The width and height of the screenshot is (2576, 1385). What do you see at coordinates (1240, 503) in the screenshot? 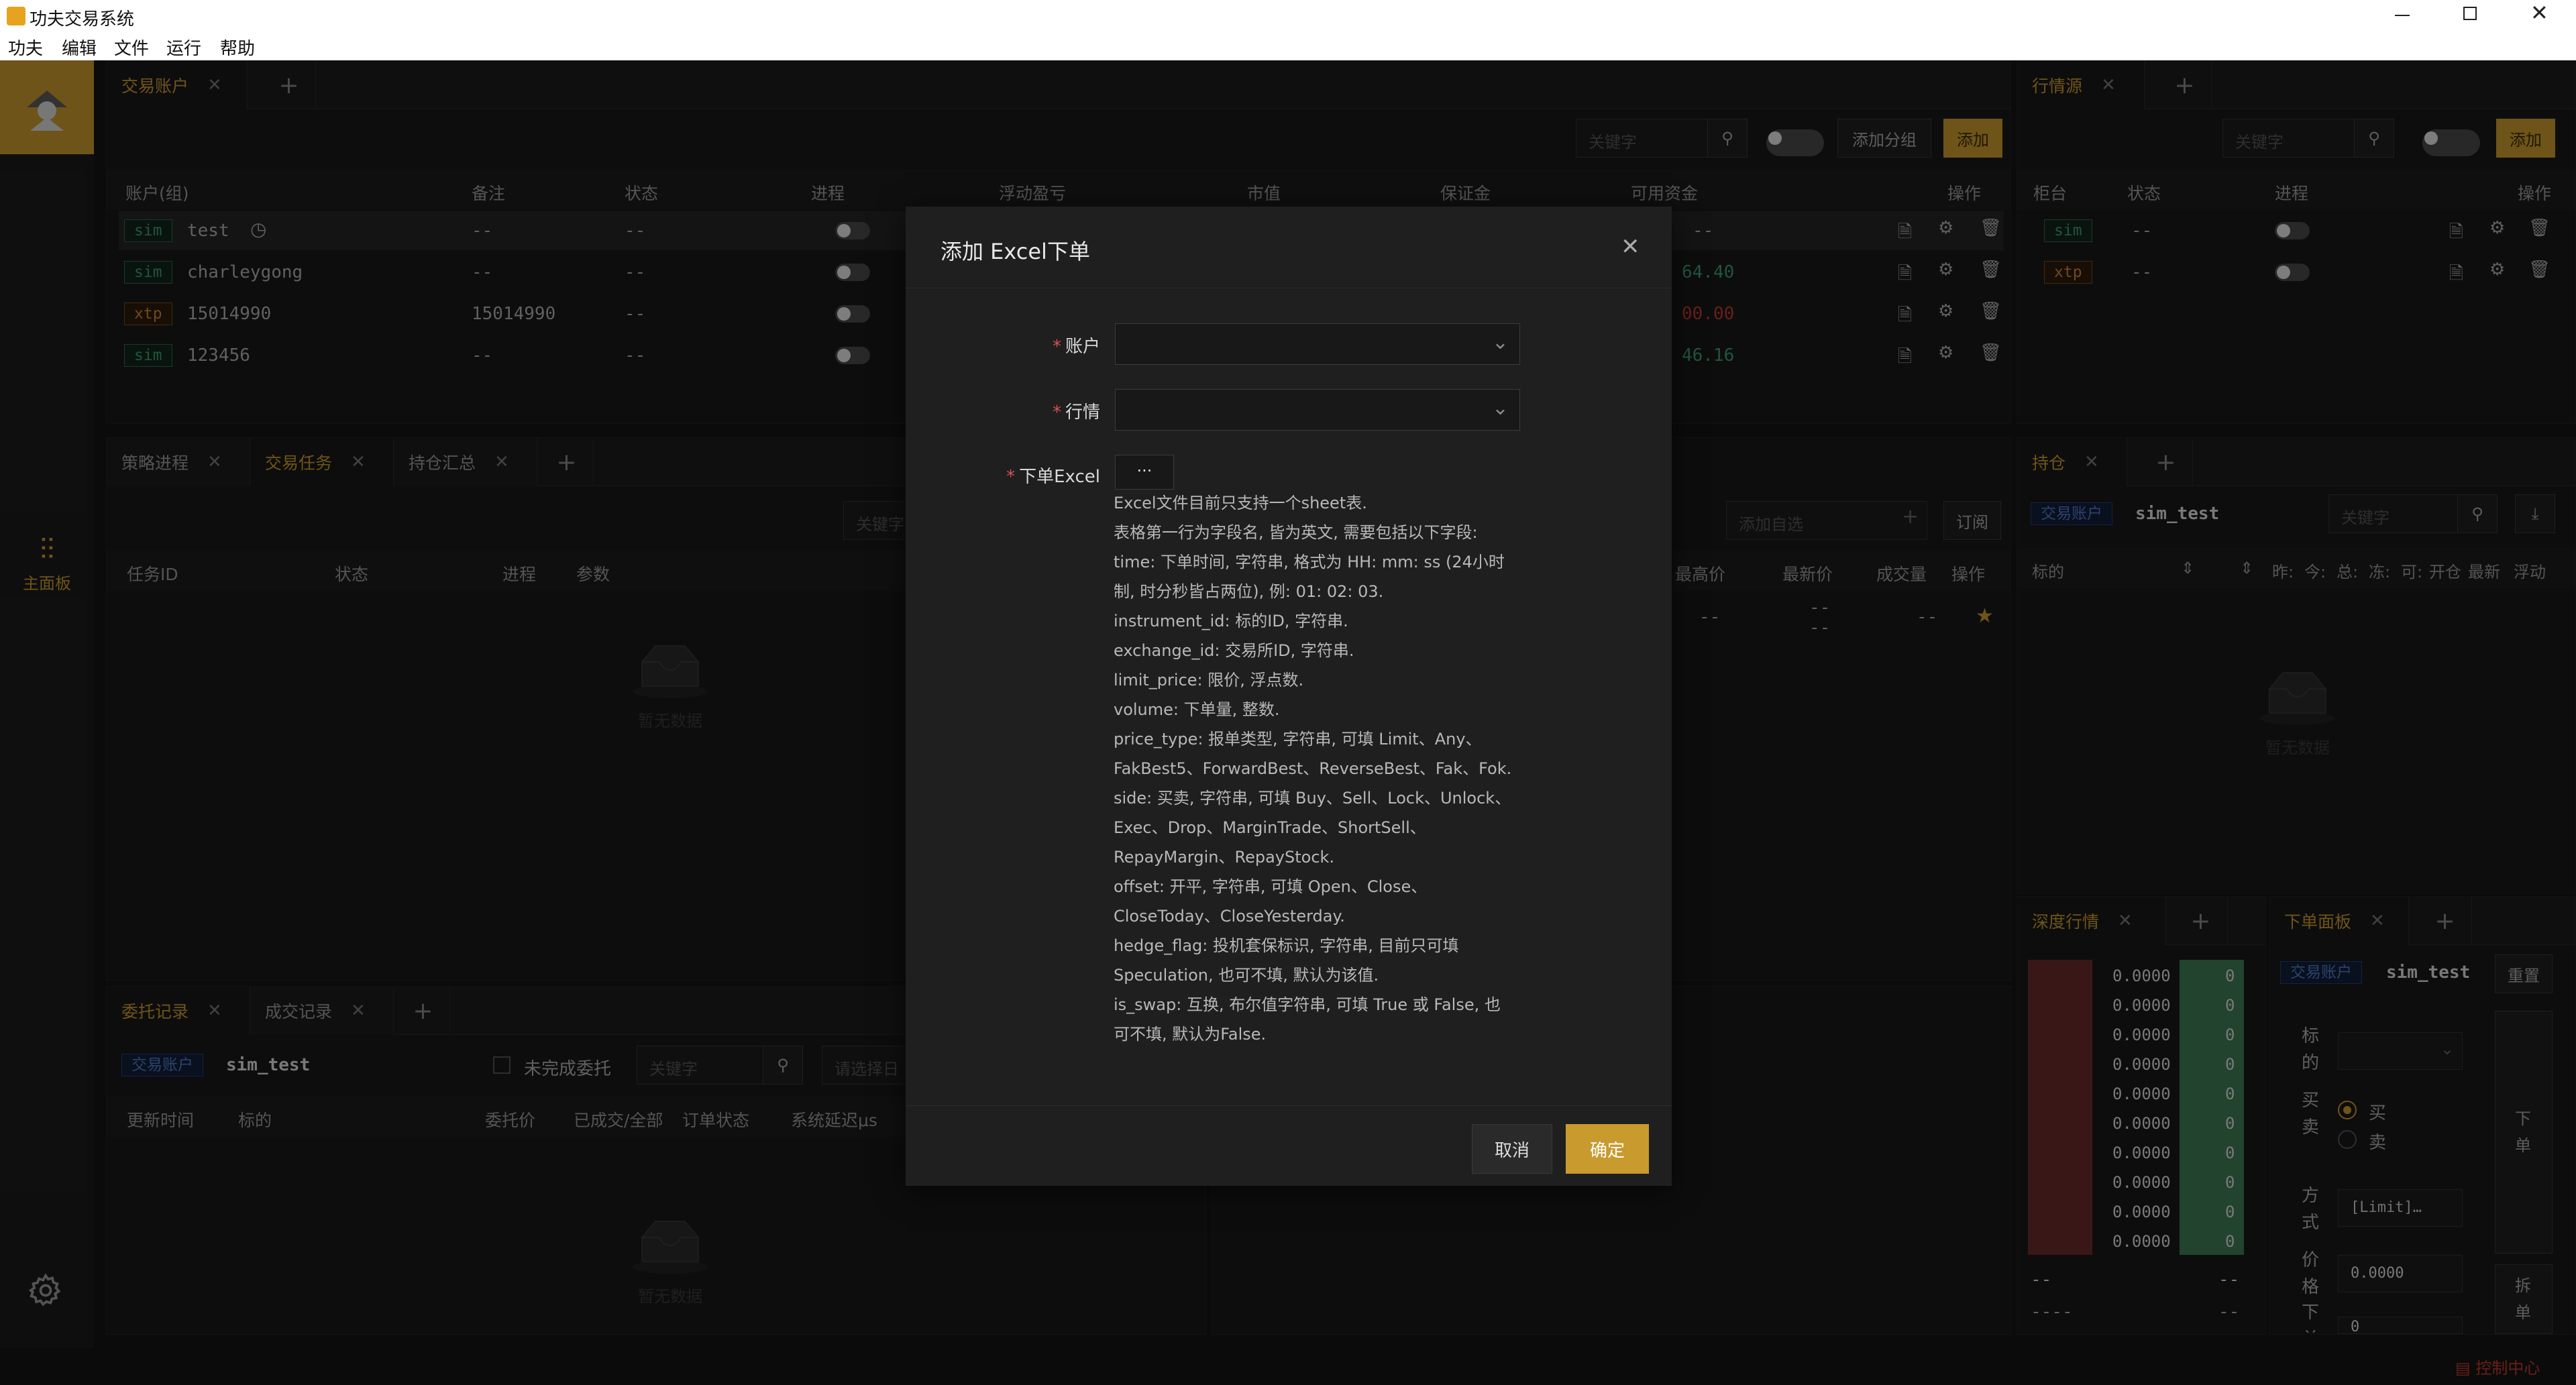
I see `help-line: Excel文件目前只支持一个sheet表.` at bounding box center [1240, 503].